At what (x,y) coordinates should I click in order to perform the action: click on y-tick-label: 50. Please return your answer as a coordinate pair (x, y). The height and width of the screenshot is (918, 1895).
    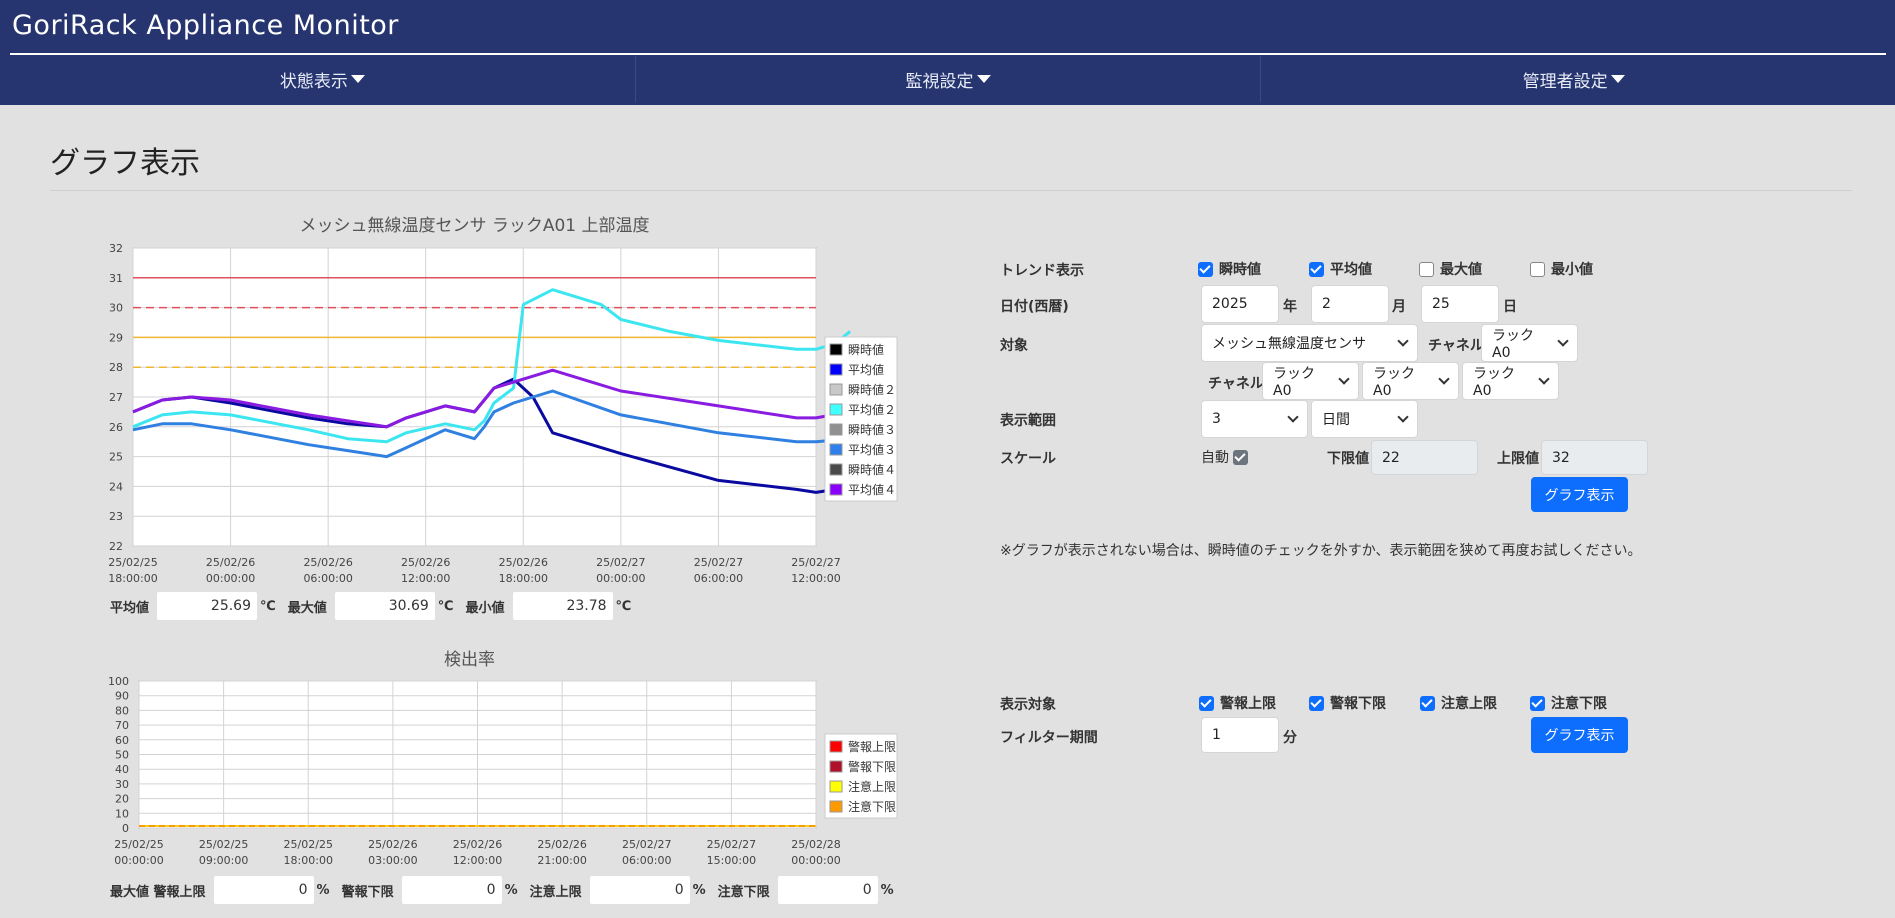
    Looking at the image, I should click on (122, 755).